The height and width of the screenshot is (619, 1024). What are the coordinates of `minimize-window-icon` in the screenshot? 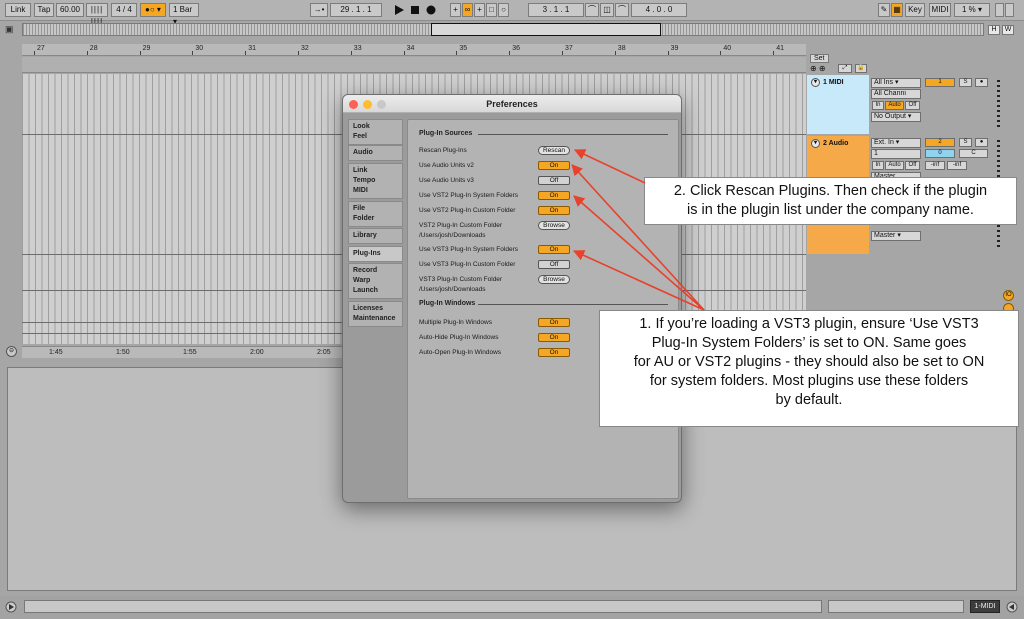 It's located at (367, 104).